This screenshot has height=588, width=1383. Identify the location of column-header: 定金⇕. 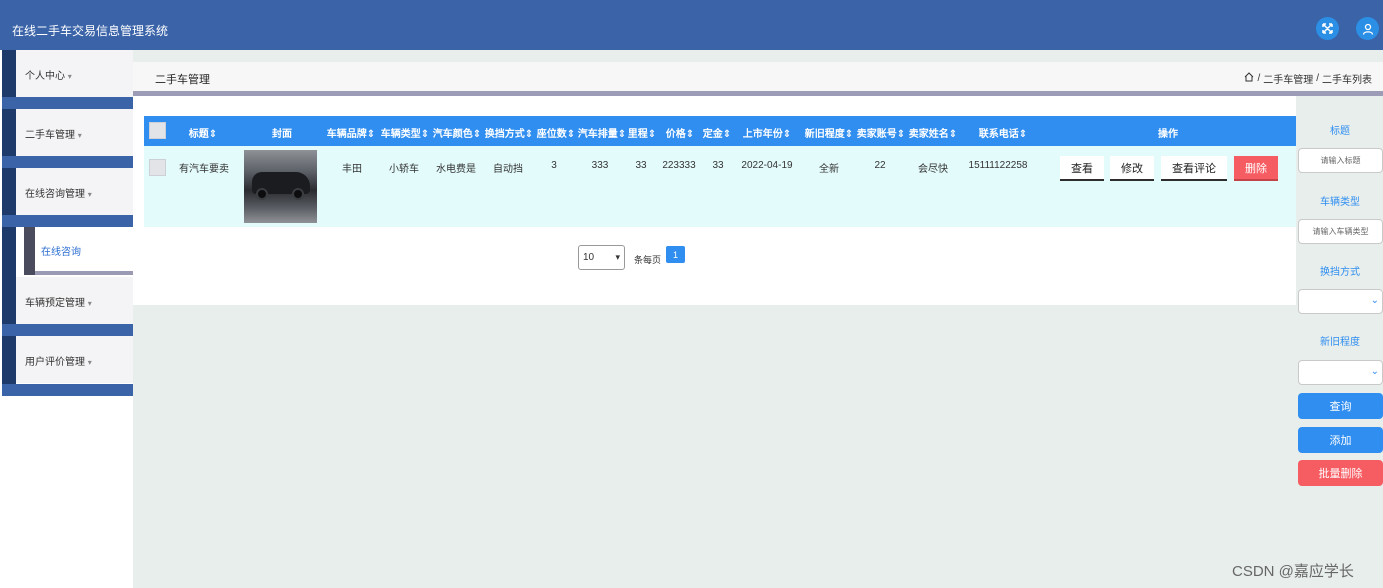
(717, 132).